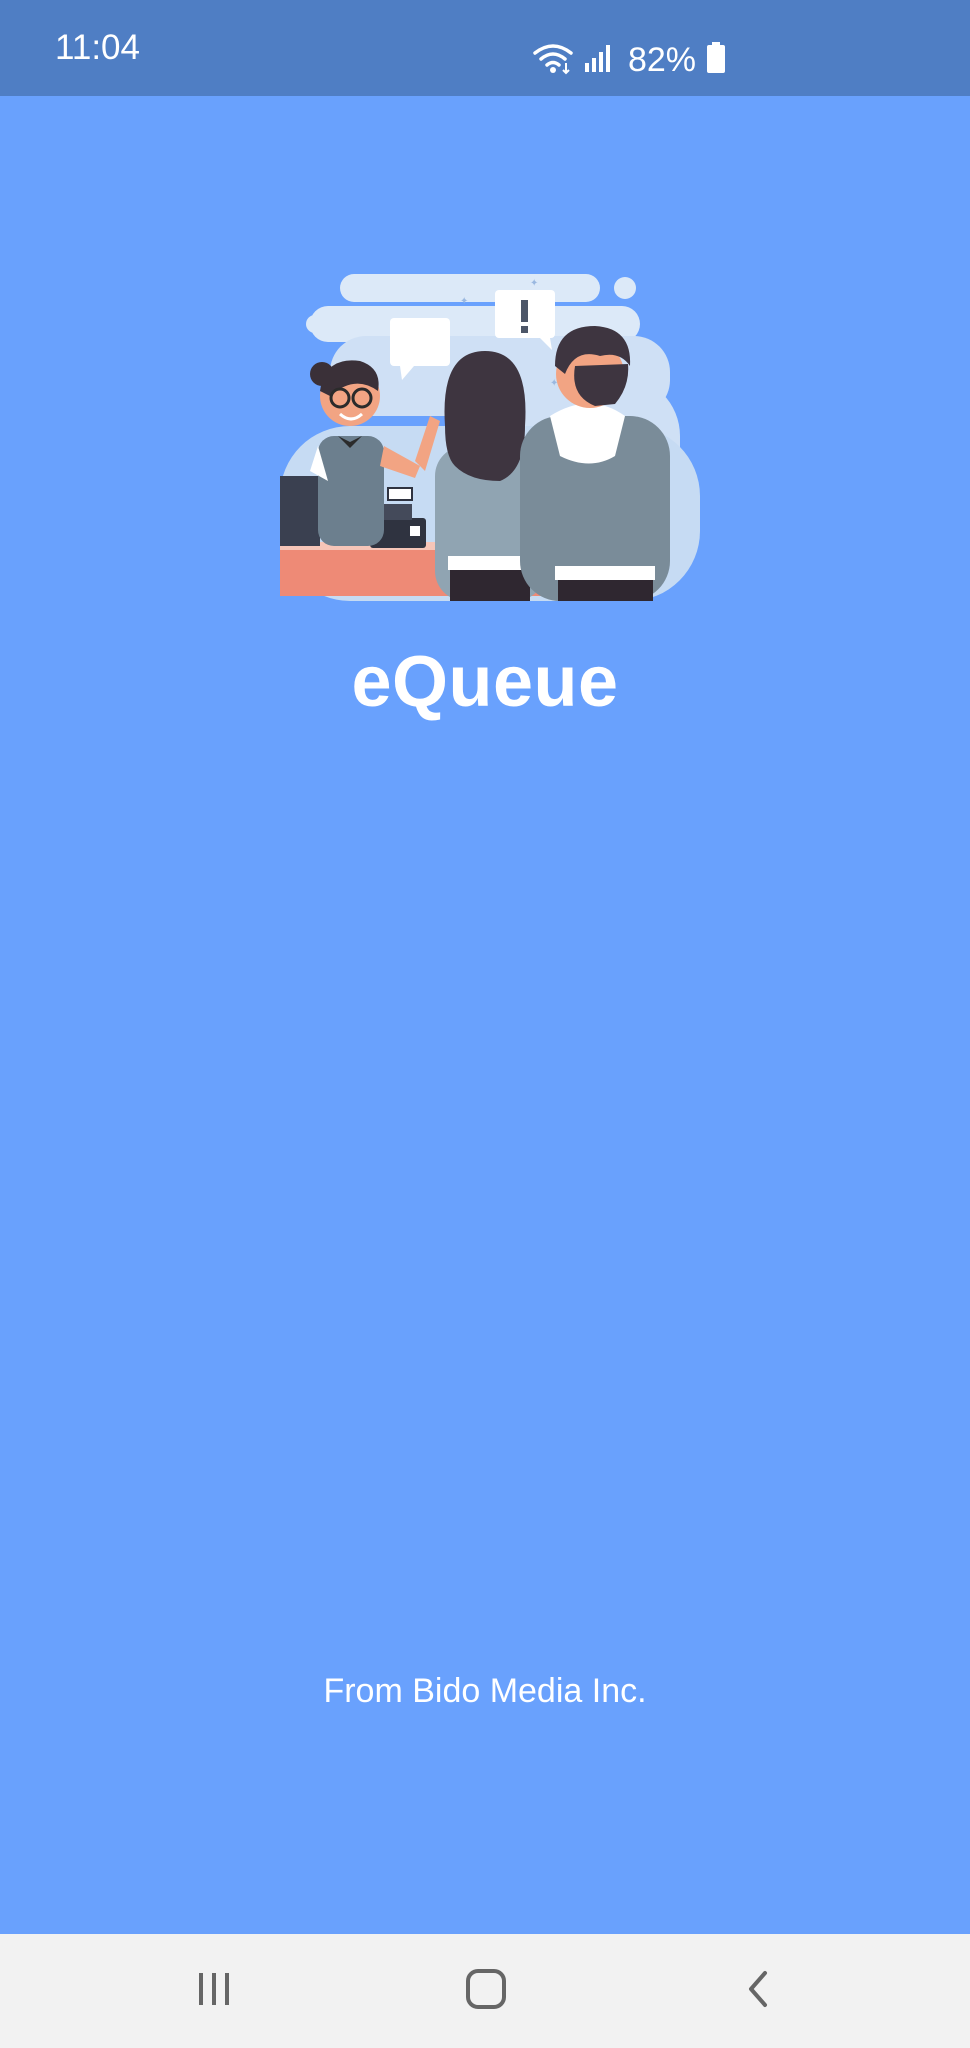 The image size is (970, 2048). I want to click on battery-icon, so click(716, 60).